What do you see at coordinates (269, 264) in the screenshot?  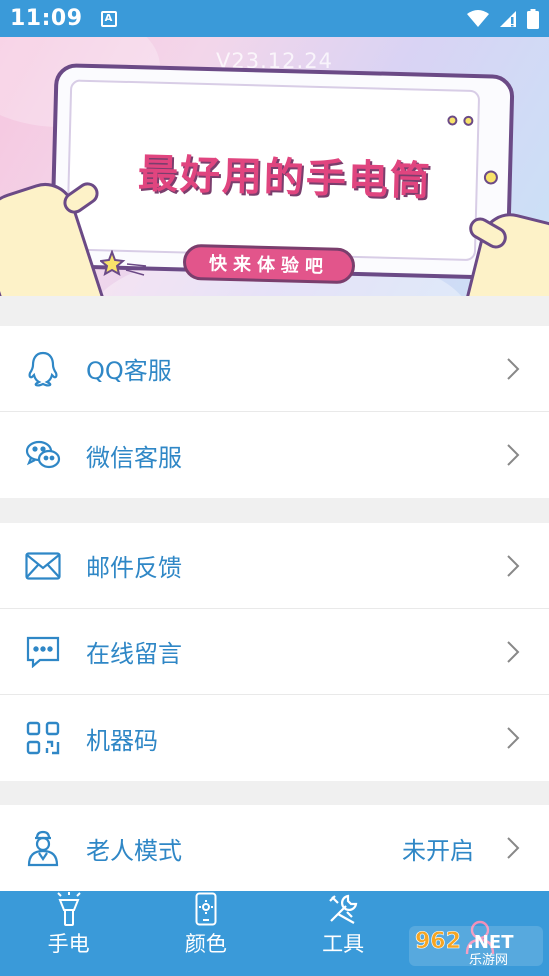 I see `try-now-button: 快来体验吧` at bounding box center [269, 264].